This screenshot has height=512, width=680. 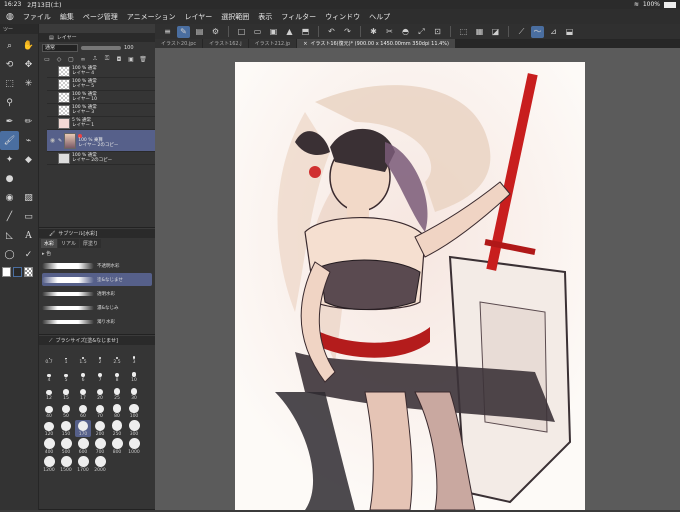 What do you see at coordinates (97, 321) in the screenshot?
I see `brush-item: 濁り水彩` at bounding box center [97, 321].